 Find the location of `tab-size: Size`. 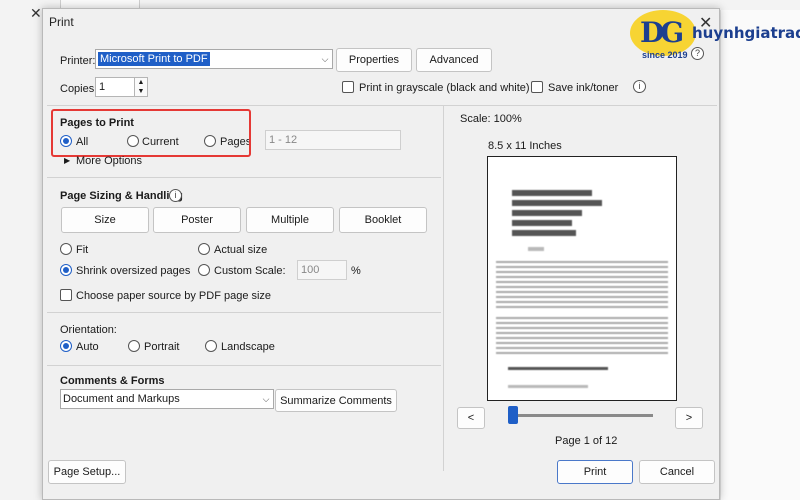

tab-size: Size is located at coordinates (105, 220).